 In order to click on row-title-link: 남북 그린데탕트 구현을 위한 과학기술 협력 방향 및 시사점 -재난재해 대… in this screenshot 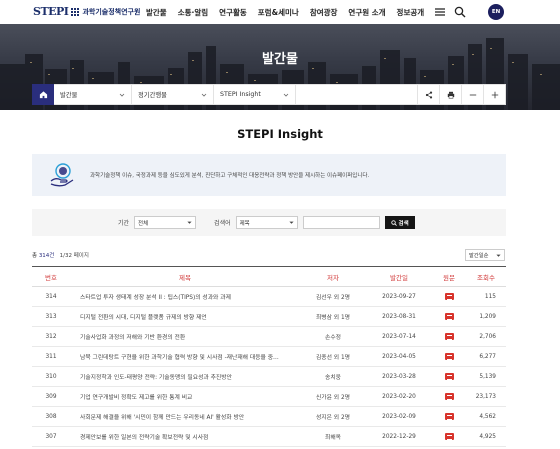, I will do `click(185, 356)`.